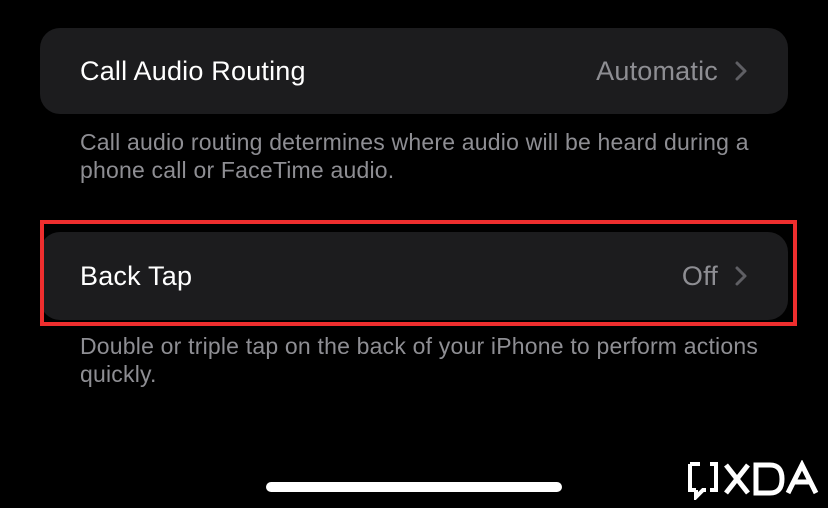 The width and height of the screenshot is (828, 508). What do you see at coordinates (754, 480) in the screenshot?
I see `xda-watermark-logo` at bounding box center [754, 480].